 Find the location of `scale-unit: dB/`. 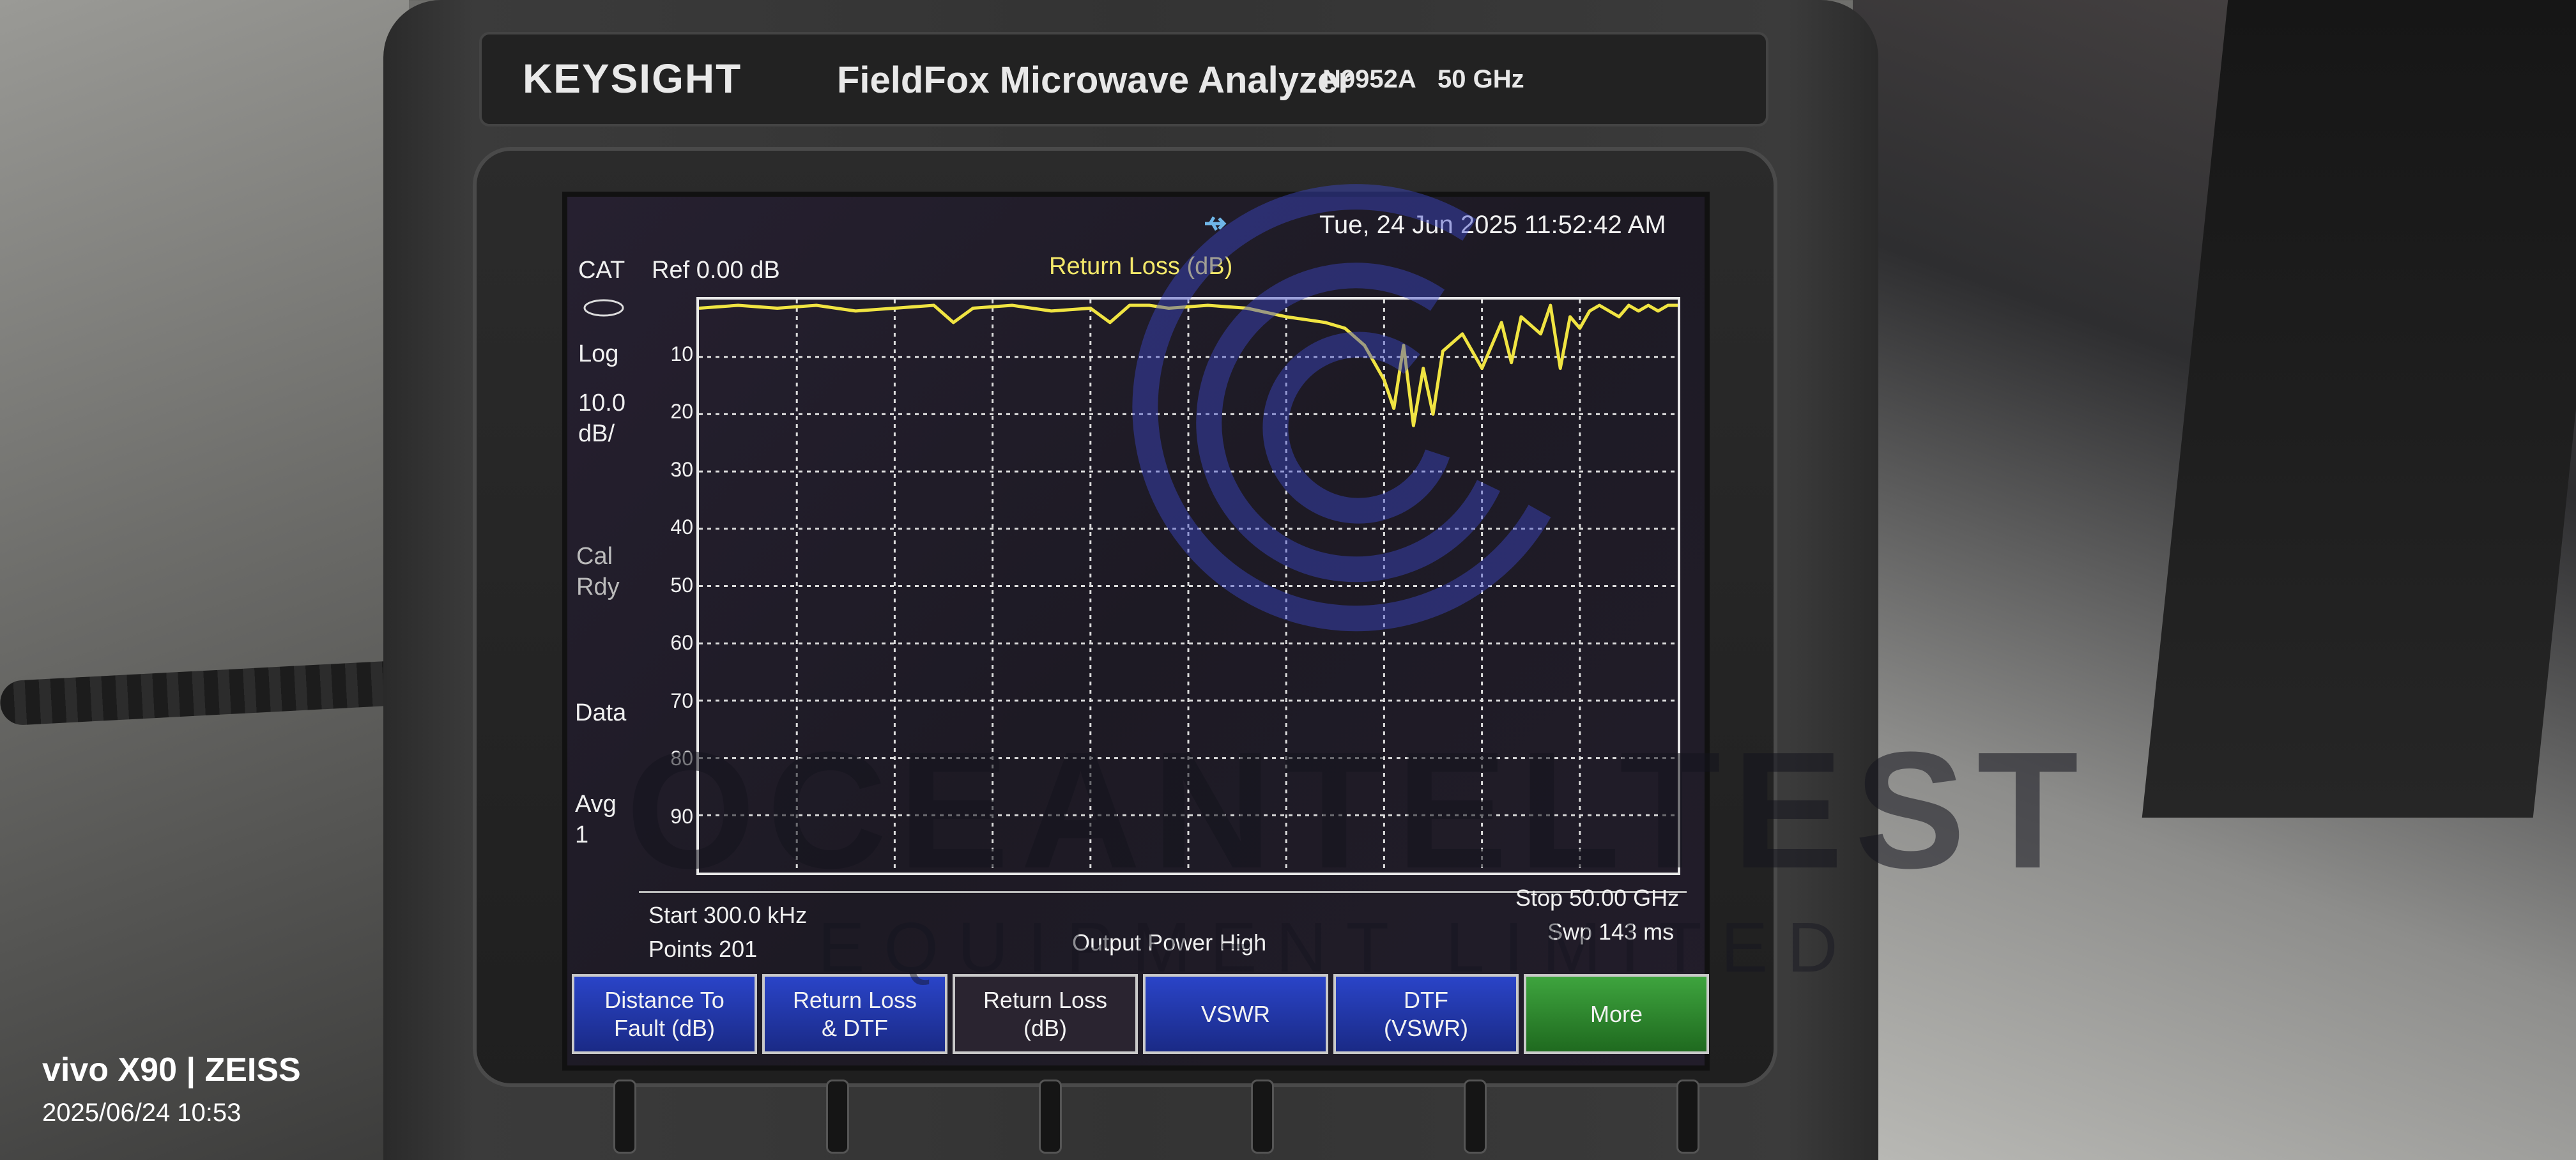

scale-unit: dB/ is located at coordinates (596, 433).